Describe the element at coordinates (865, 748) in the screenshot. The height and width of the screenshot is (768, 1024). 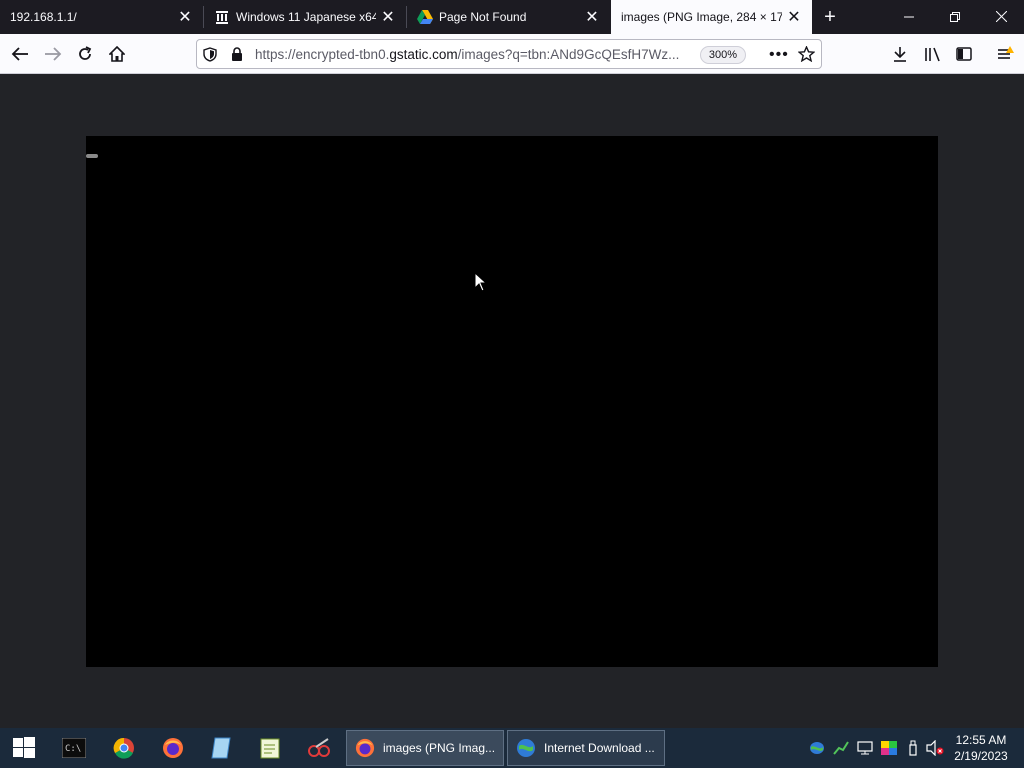
I see `display-tray-icon` at that location.